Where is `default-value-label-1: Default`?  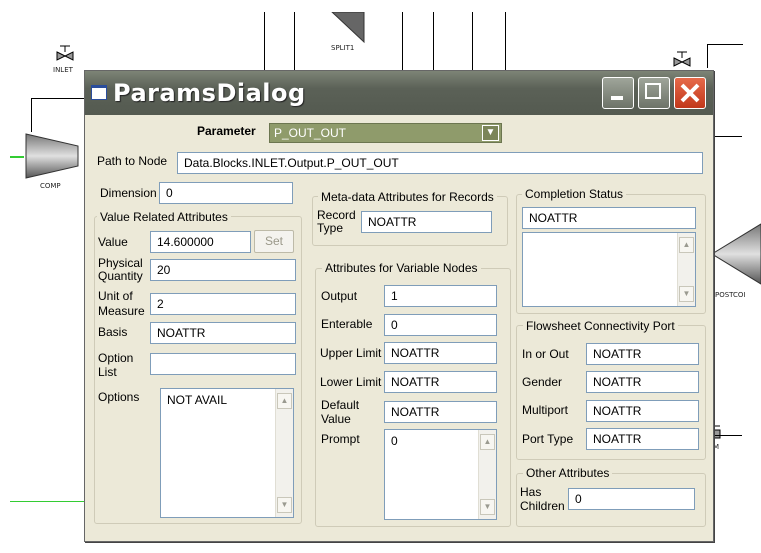
default-value-label-1: Default is located at coordinates (340, 405).